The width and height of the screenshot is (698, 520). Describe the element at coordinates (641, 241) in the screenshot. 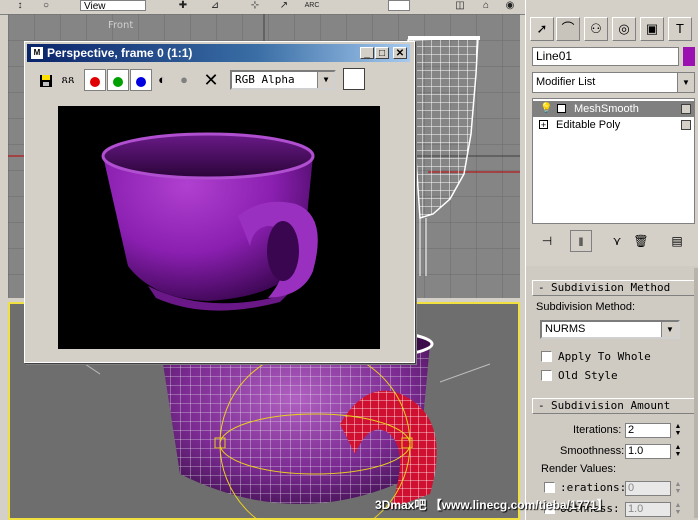

I see `remove-modifier-icon: 🗑` at that location.